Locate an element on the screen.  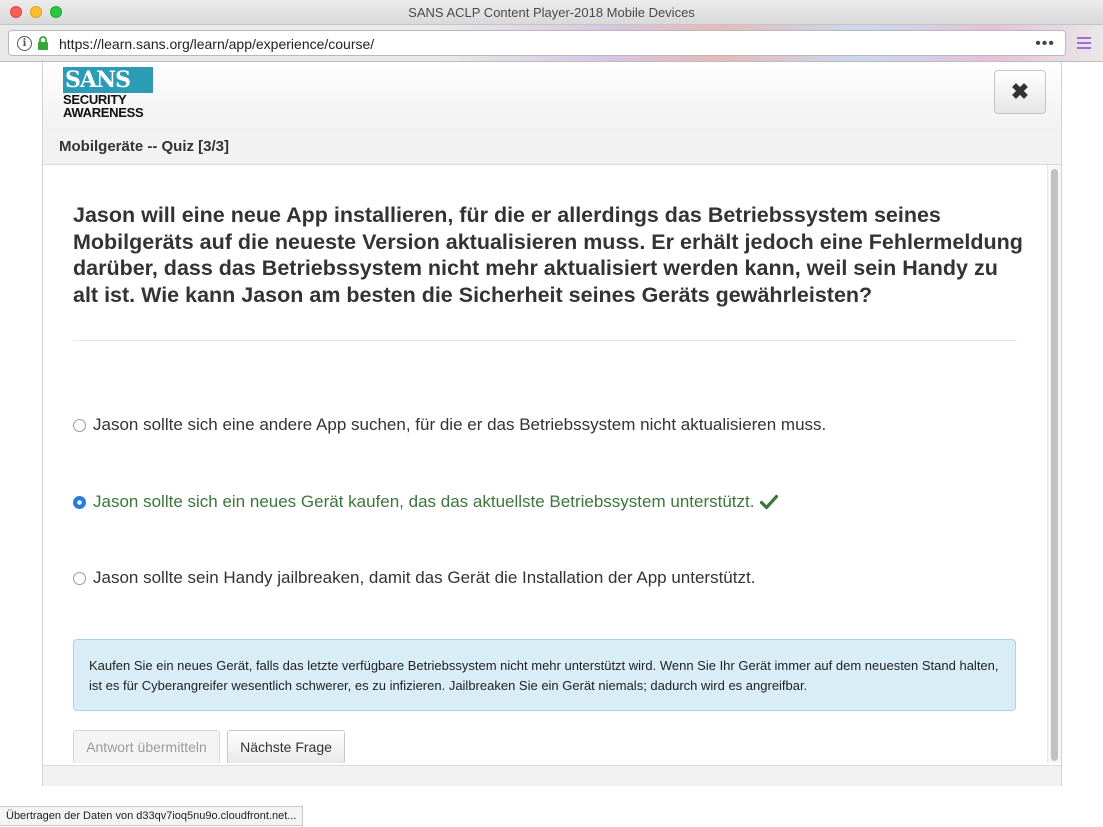
close-player-button: ✖ is located at coordinates (1020, 92).